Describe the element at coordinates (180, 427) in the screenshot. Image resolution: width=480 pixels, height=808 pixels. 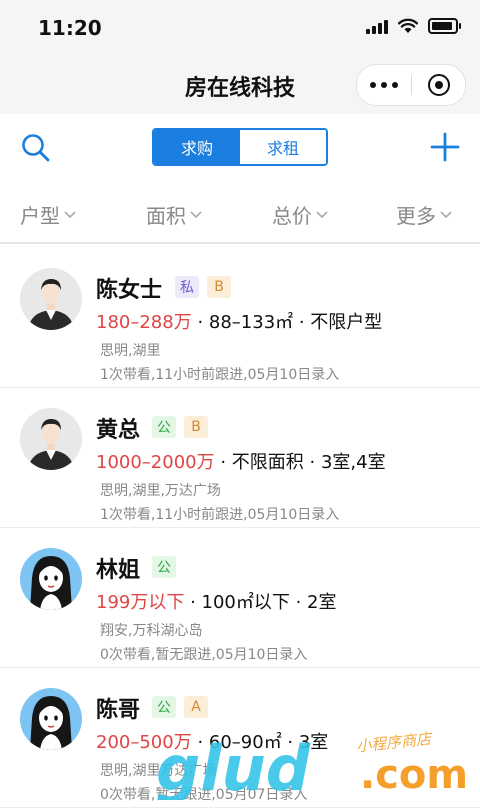
I see `client-tags: 公 B` at that location.